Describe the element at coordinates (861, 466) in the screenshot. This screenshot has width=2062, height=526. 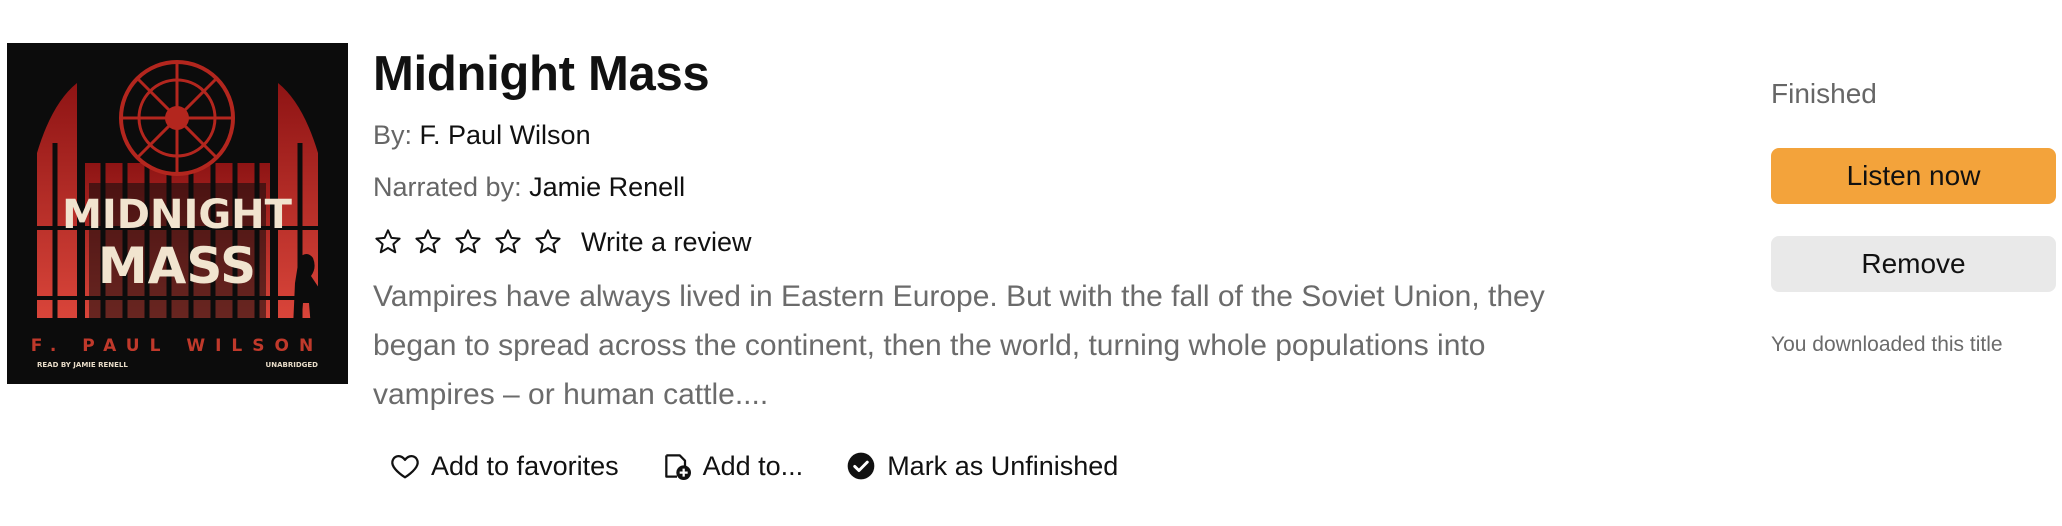
I see `check-circle-icon` at that location.